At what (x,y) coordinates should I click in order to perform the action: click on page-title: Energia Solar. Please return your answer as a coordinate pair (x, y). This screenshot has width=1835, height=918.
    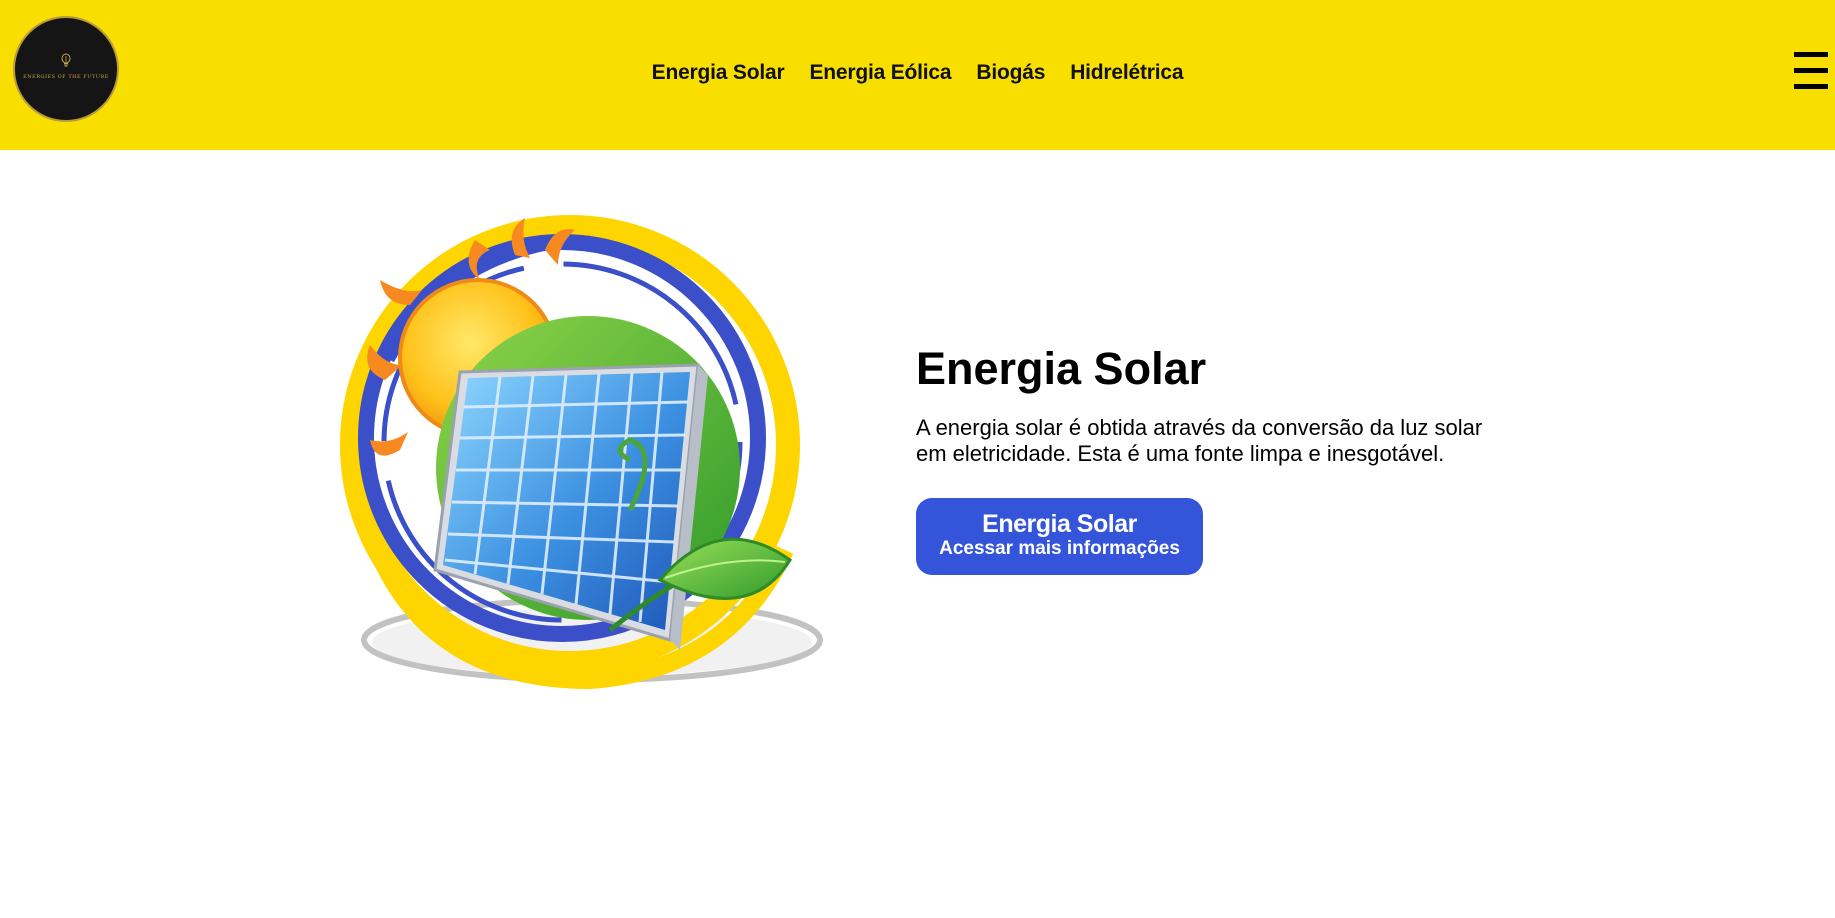
    Looking at the image, I should click on (1061, 368).